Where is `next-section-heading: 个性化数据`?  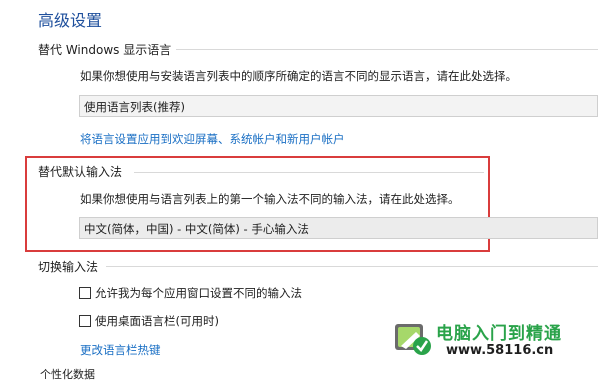
next-section-heading: 个性化数据 is located at coordinates (67, 374).